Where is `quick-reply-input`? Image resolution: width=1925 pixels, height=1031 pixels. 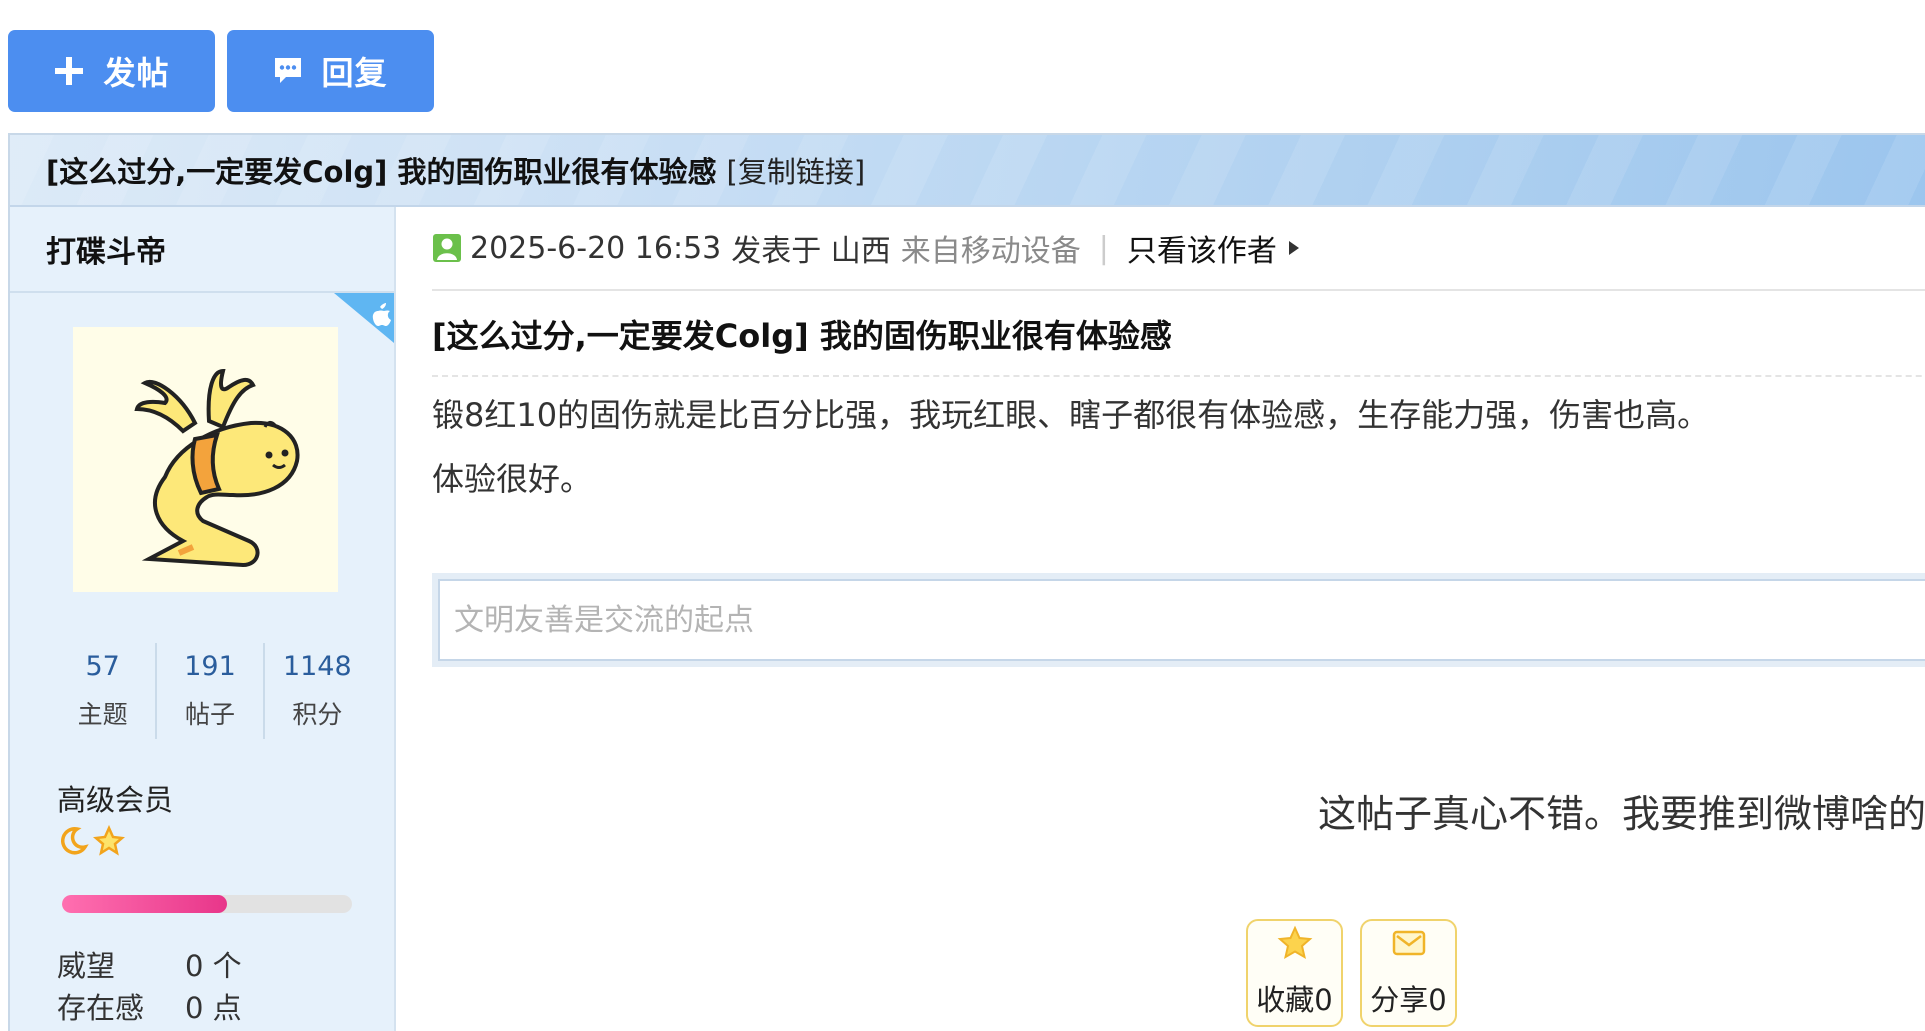
quick-reply-input is located at coordinates (1181, 620).